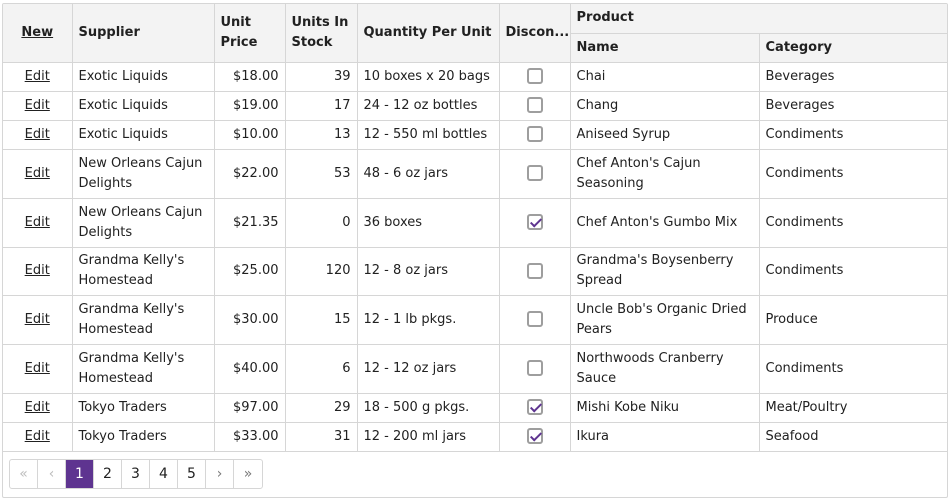  I want to click on command-cell: Edit, so click(38, 437).